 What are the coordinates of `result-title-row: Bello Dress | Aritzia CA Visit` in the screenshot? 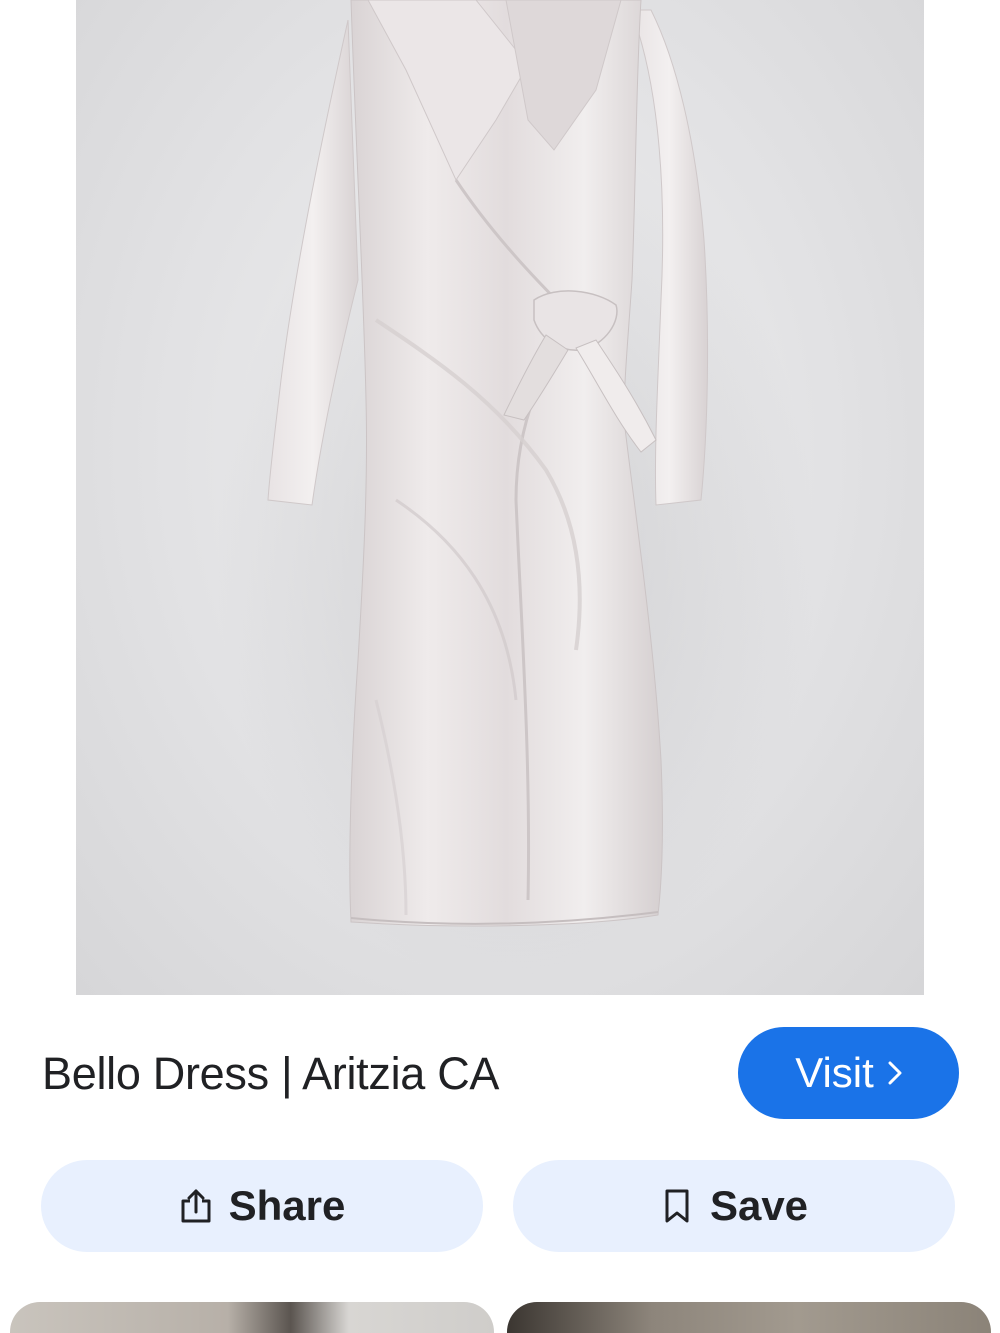 It's located at (500, 1073).